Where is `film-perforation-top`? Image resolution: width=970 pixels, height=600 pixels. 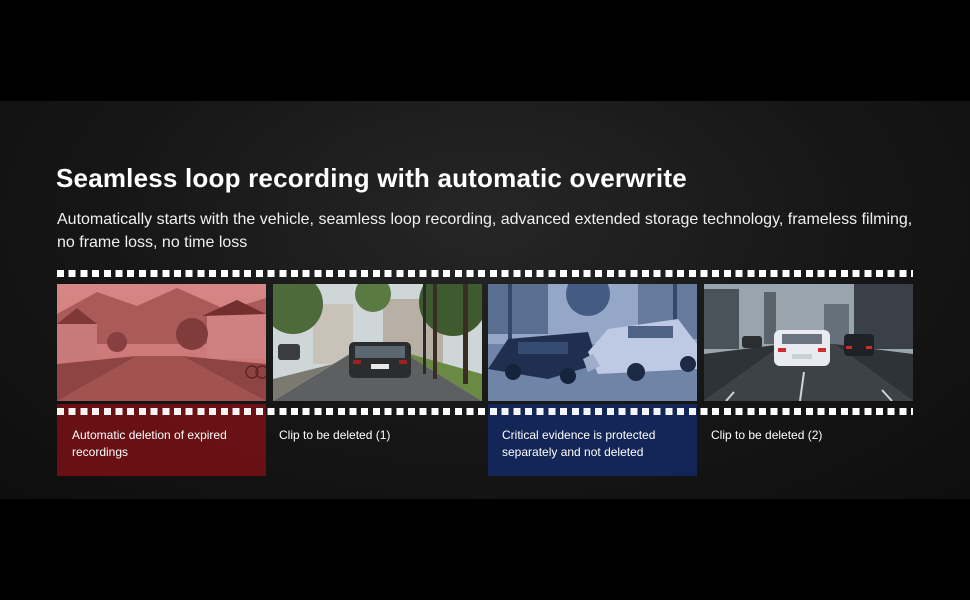 film-perforation-top is located at coordinates (485, 273).